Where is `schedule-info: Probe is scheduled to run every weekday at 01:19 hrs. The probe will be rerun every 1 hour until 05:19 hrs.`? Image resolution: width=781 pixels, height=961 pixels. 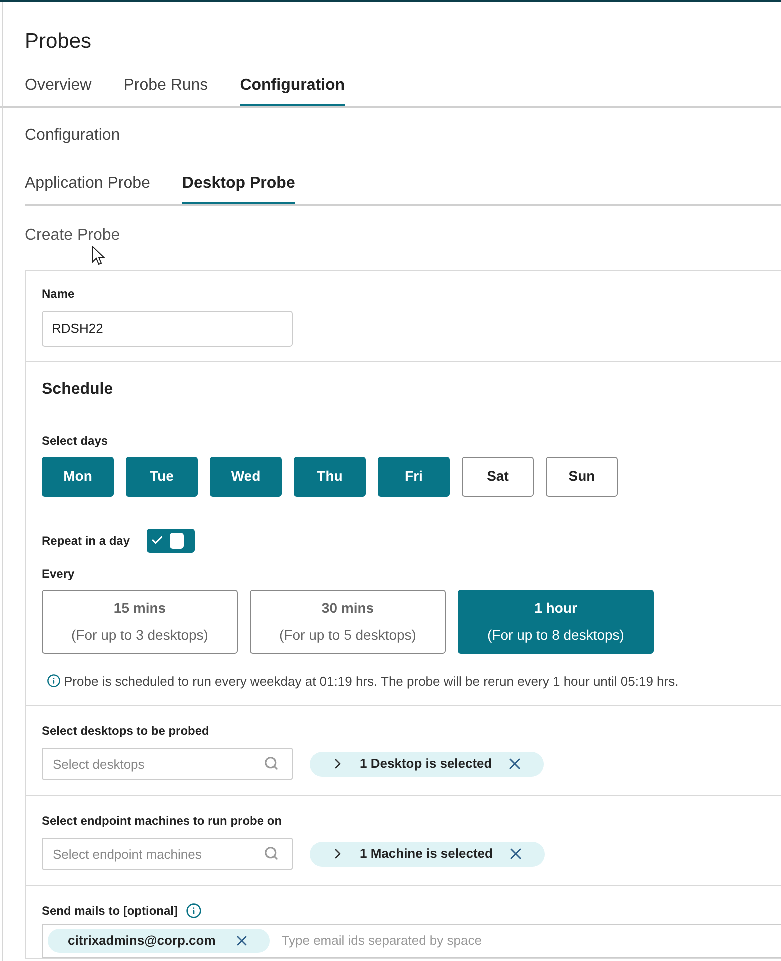 schedule-info: Probe is scheduled to run every weekday at 01:19 hrs. The probe will be rerun every 1 hour until 05:19 hrs. is located at coordinates (371, 681).